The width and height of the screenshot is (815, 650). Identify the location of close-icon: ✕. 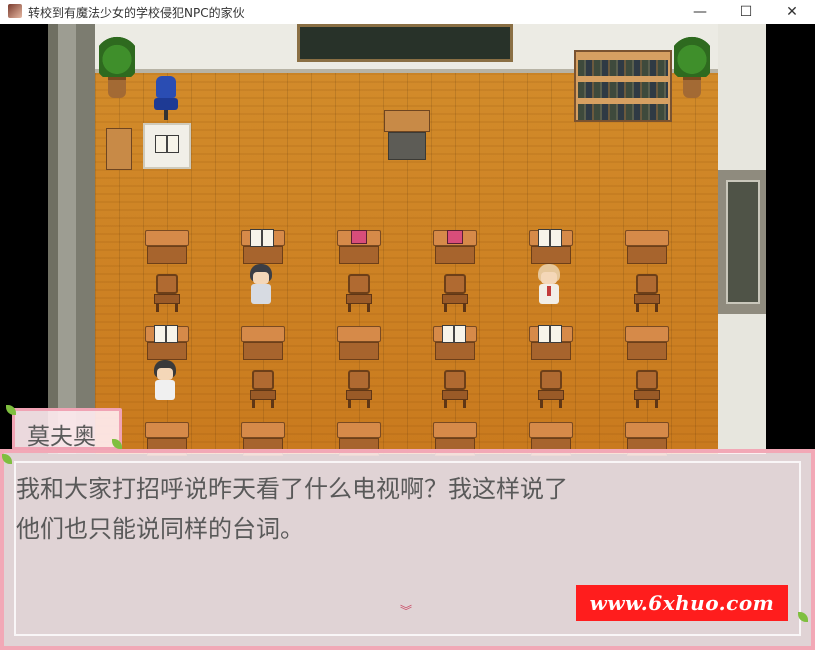
(792, 12).